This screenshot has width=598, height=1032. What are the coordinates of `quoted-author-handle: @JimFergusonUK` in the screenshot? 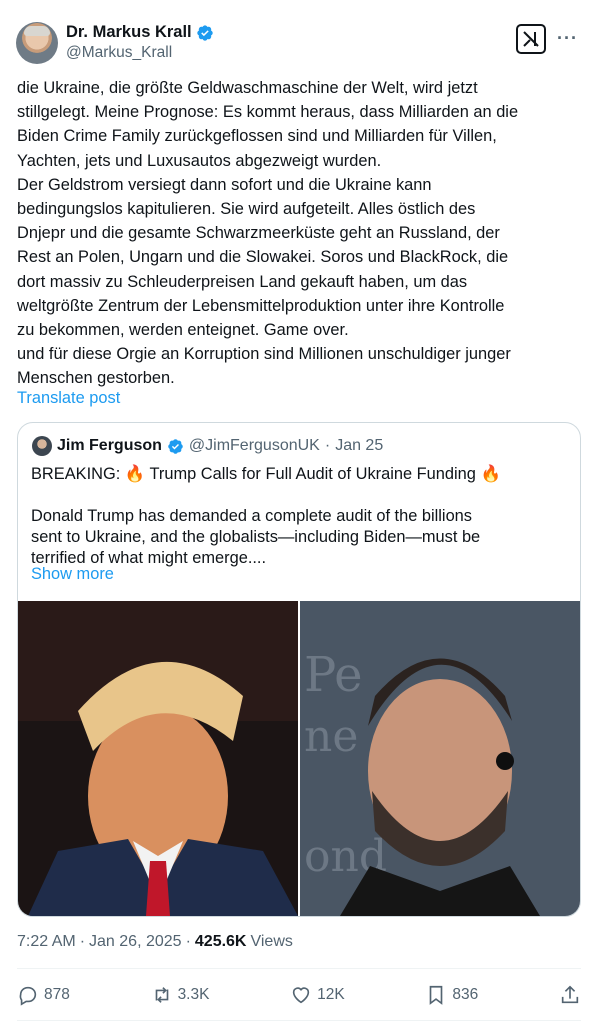 It's located at (254, 445).